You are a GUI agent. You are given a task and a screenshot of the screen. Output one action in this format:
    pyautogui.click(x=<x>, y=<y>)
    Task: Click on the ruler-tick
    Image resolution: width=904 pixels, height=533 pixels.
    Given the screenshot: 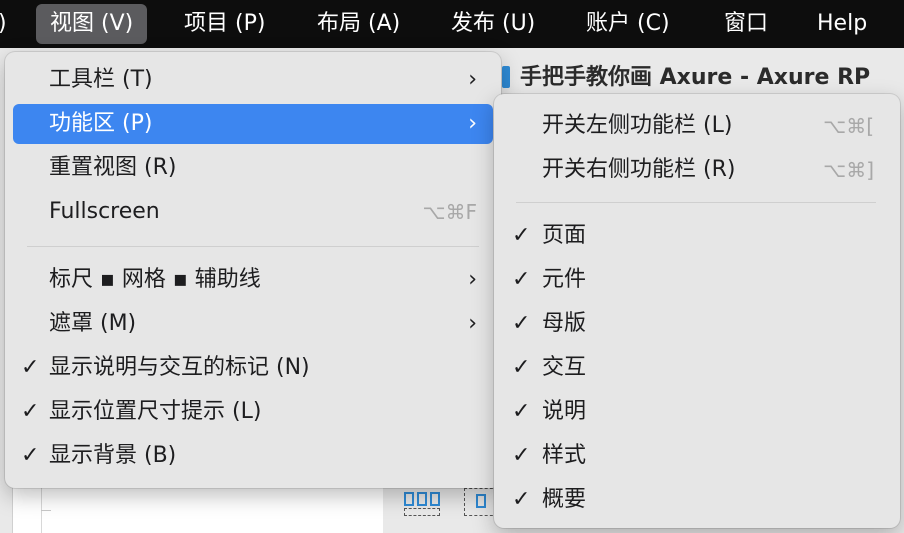 What is the action you would take?
    pyautogui.click(x=46, y=510)
    